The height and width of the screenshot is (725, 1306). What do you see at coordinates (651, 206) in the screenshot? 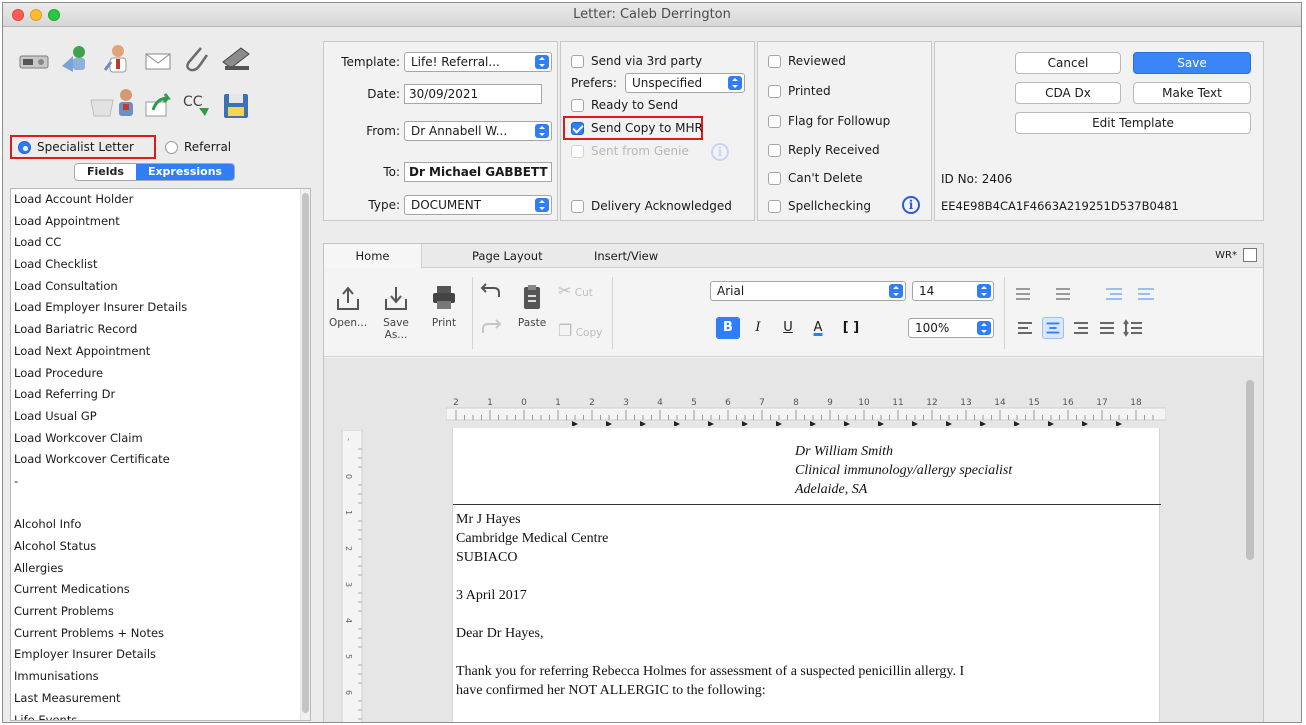
I see `delivery-ack-checkbox: Delivery Acknowledged` at bounding box center [651, 206].